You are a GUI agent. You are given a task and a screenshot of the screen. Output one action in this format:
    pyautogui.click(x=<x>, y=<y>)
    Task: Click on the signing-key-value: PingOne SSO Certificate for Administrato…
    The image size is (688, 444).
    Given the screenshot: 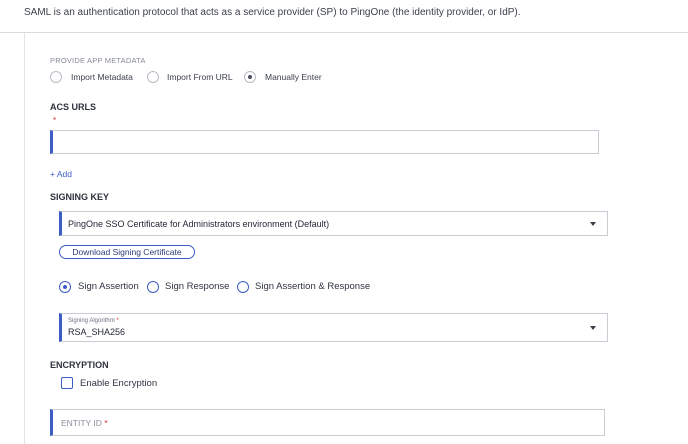 What is the action you would take?
    pyautogui.click(x=199, y=224)
    